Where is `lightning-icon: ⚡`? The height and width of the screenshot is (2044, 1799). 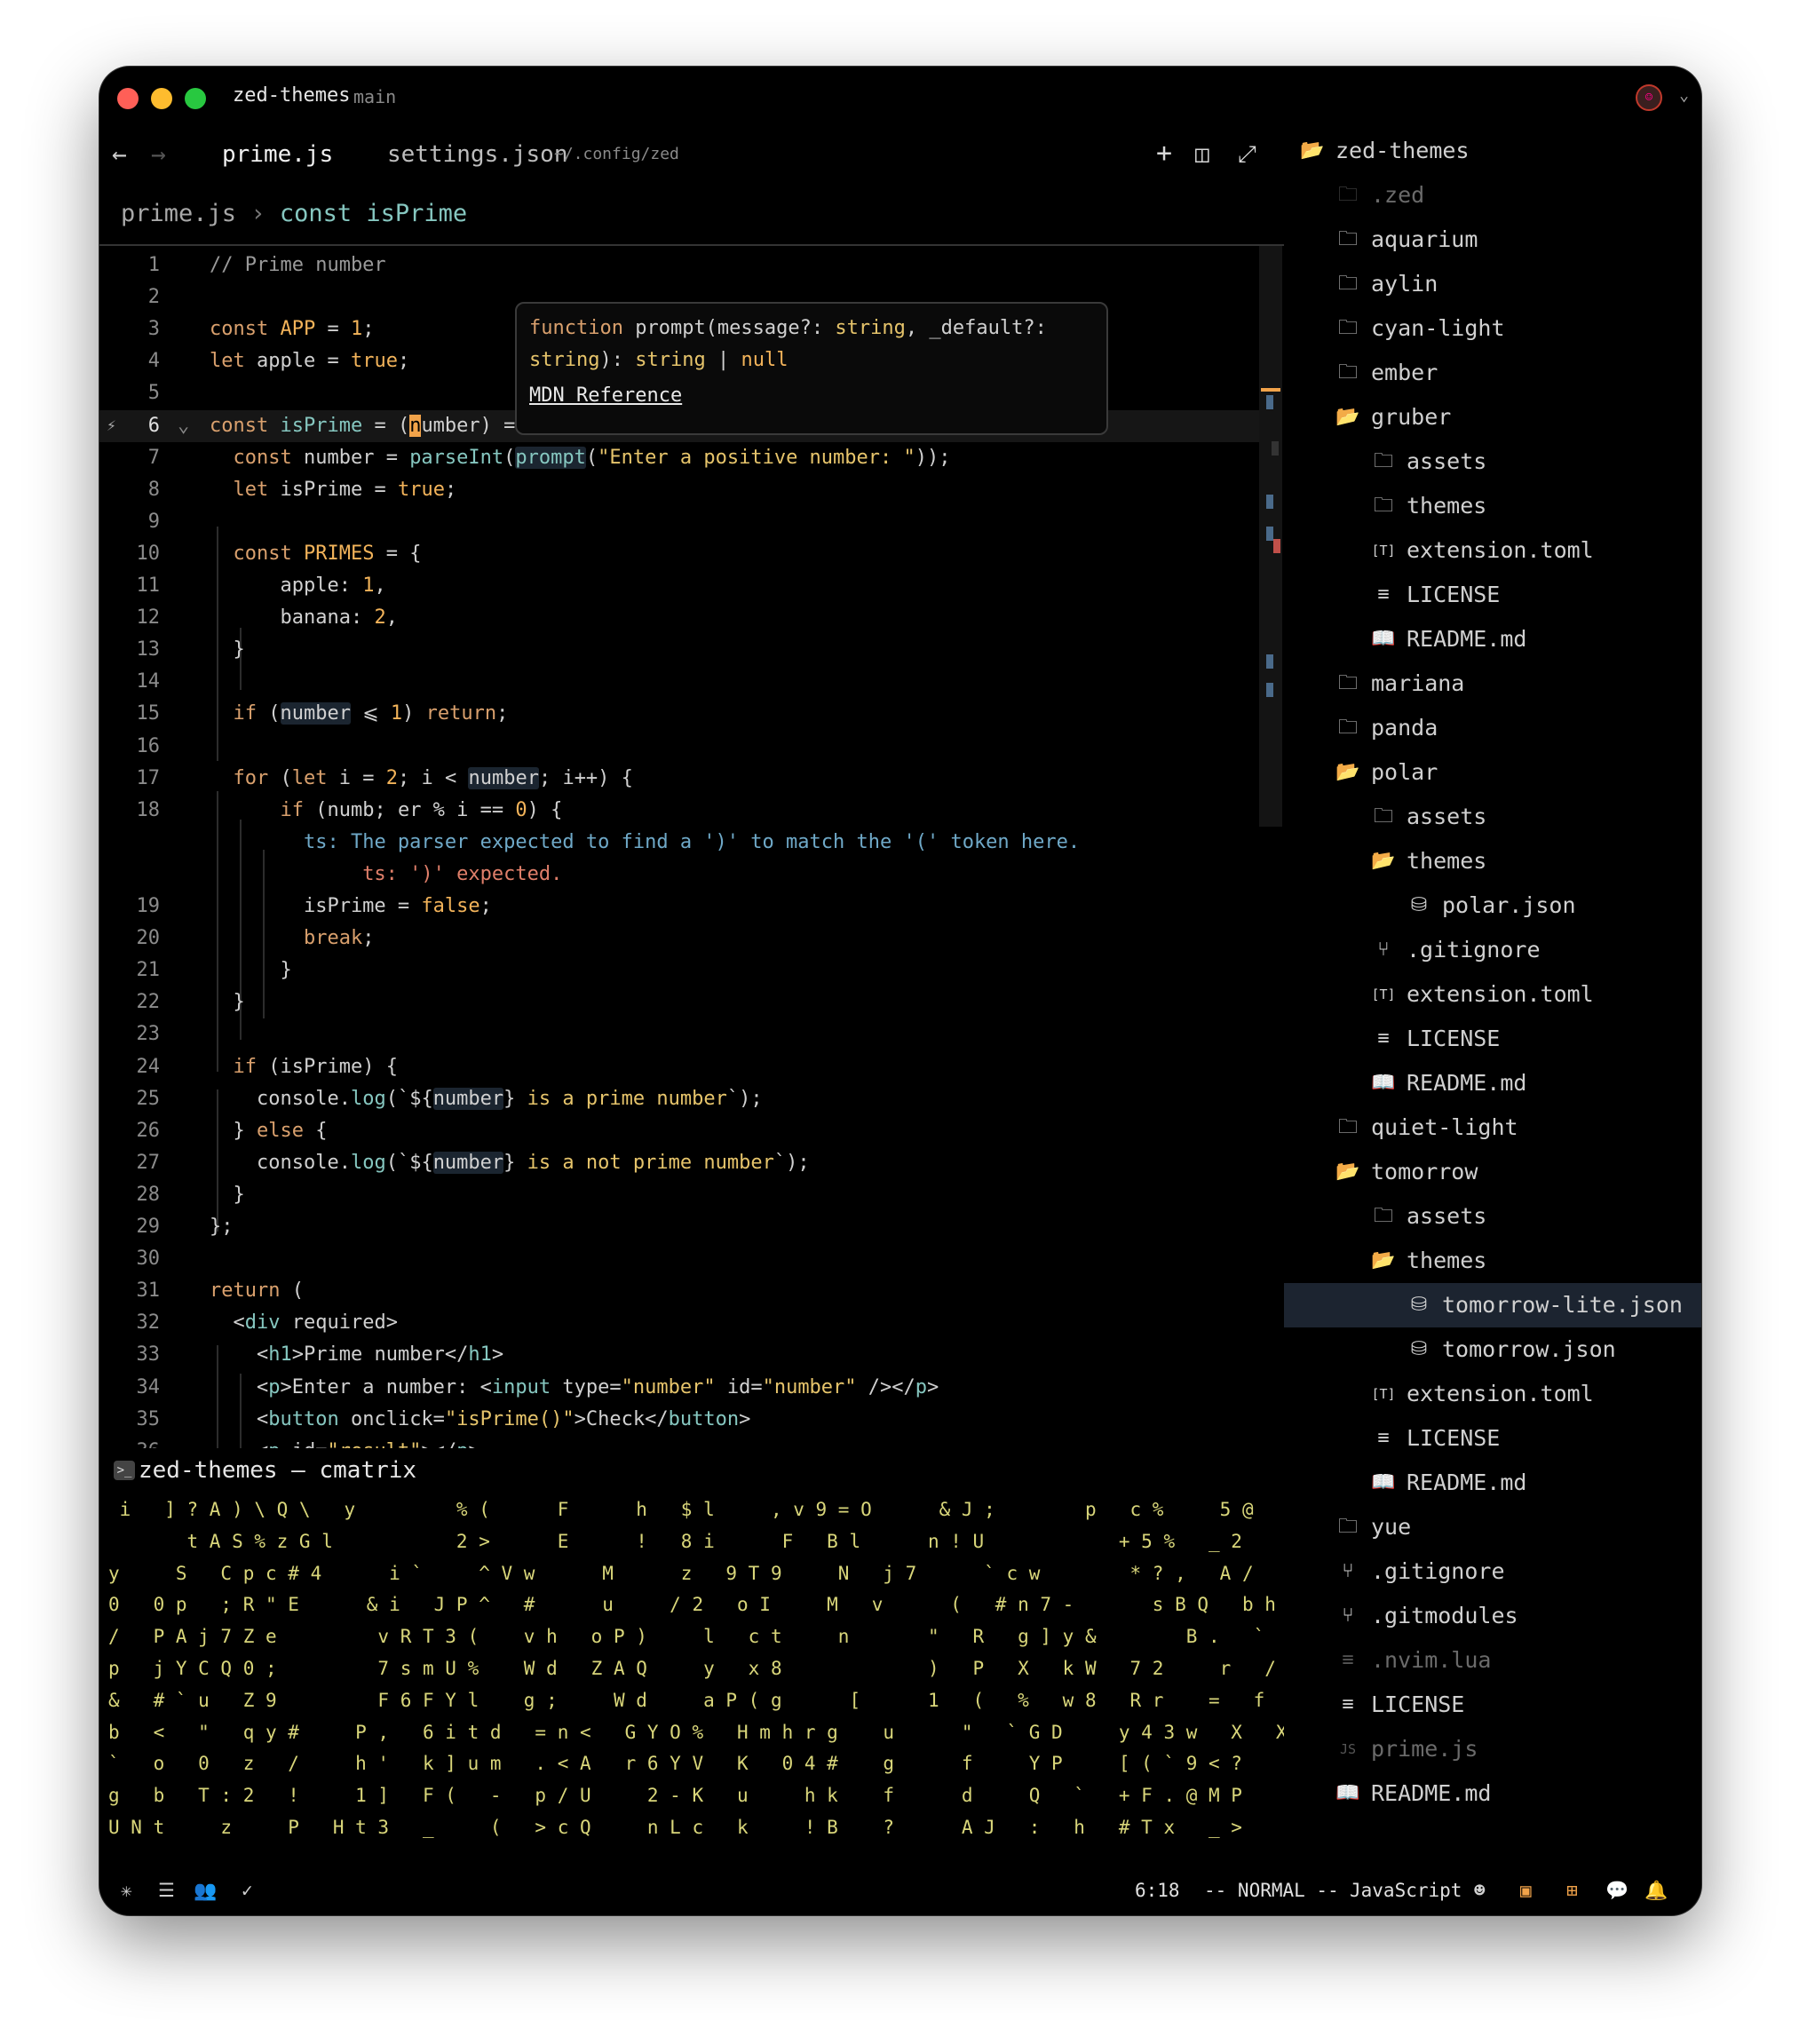 lightning-icon: ⚡ is located at coordinates (111, 426).